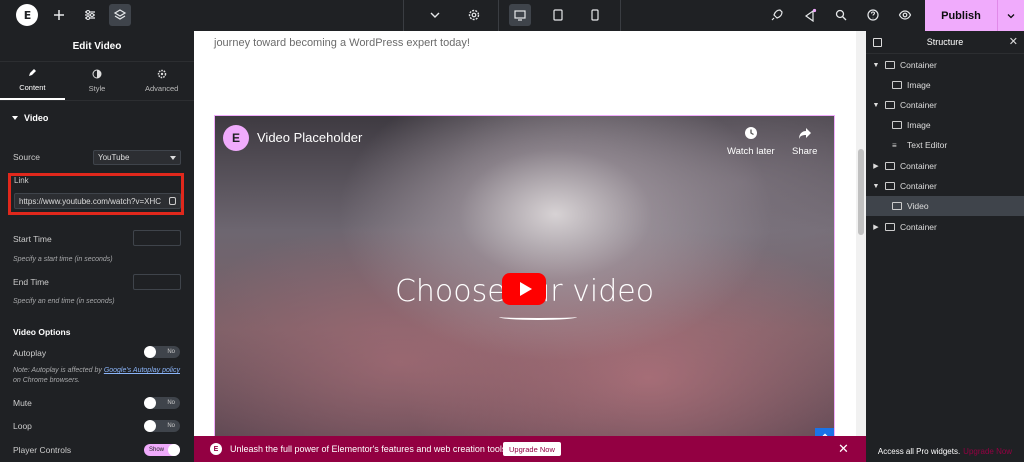  I want to click on publish-options-button, so click(1010, 15).